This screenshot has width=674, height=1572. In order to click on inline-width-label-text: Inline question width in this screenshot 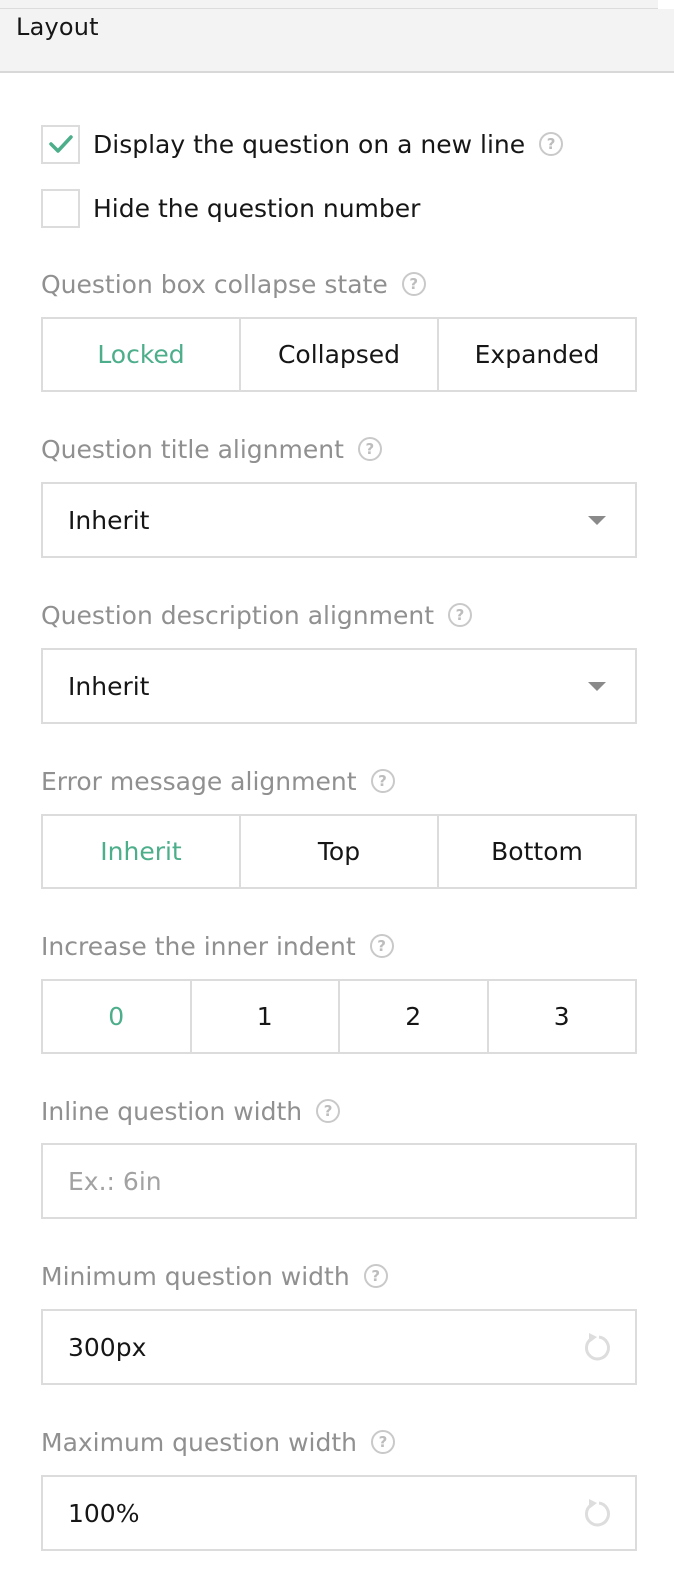, I will do `click(172, 1111)`.